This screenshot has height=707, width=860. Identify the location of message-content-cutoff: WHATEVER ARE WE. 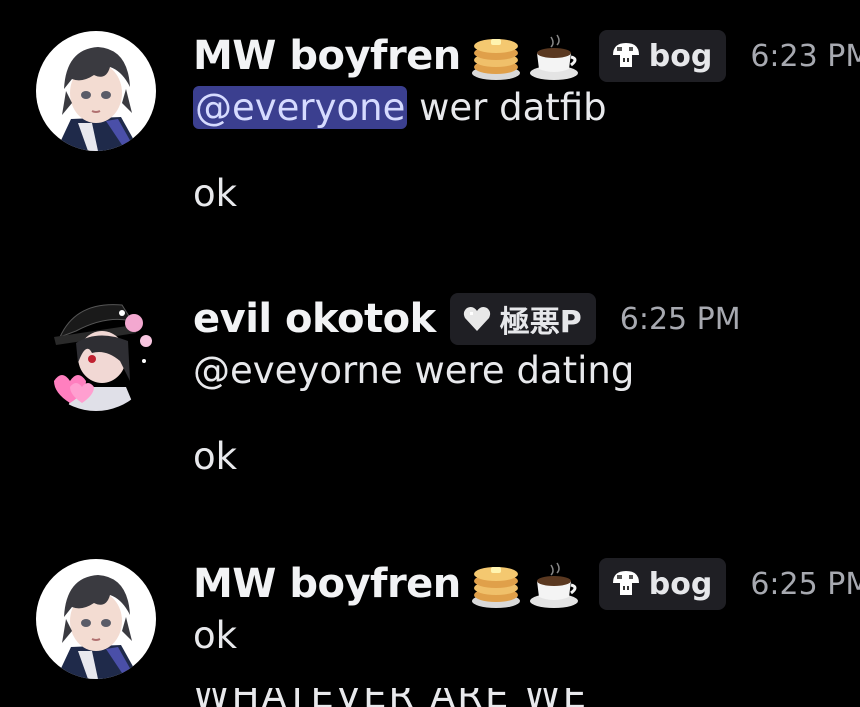
(390, 697).